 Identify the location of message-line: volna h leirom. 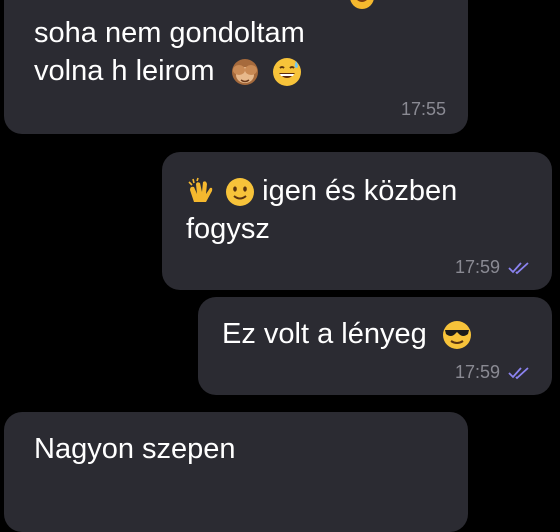
(241, 71).